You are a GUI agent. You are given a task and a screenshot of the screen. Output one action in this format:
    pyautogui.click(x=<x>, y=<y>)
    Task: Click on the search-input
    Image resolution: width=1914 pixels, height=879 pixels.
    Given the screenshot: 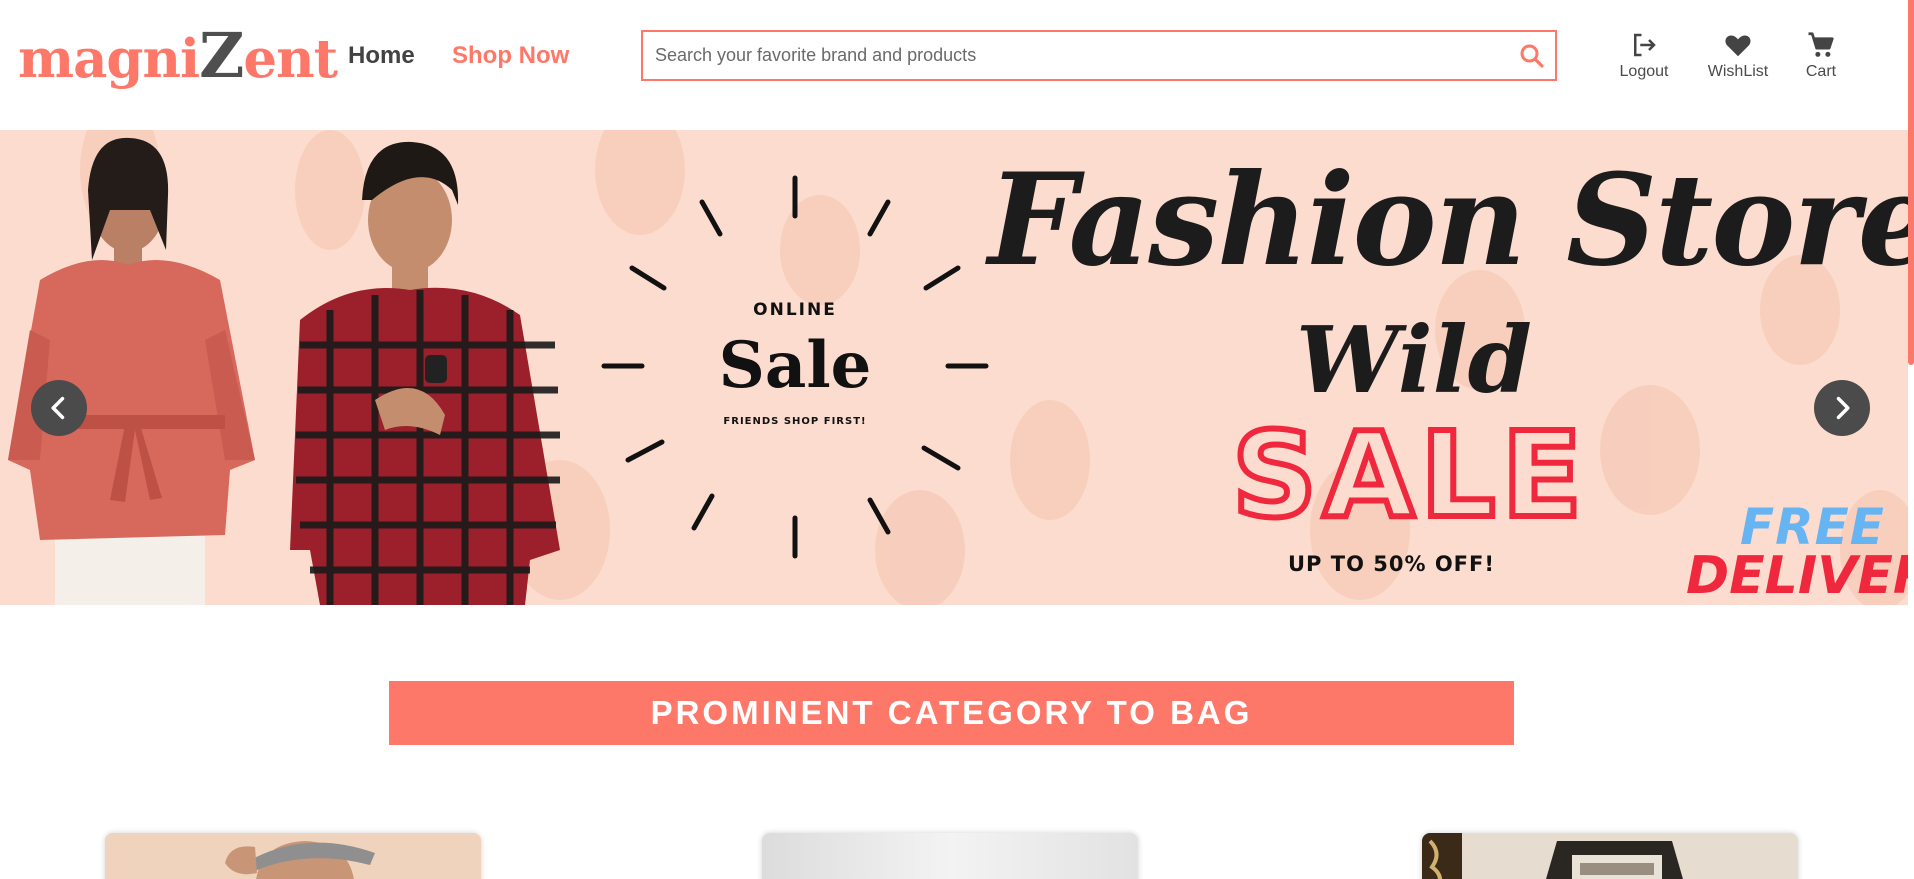 What is the action you would take?
    pyautogui.click(x=1075, y=55)
    